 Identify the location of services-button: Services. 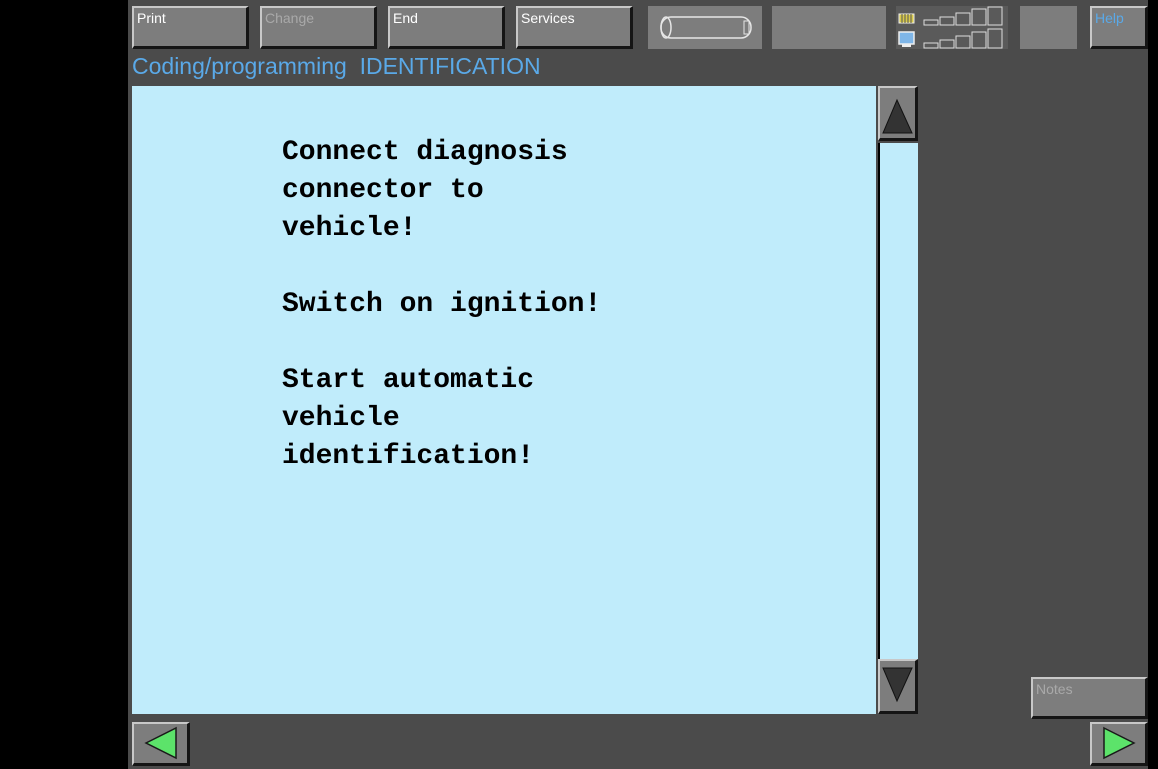
(574, 27).